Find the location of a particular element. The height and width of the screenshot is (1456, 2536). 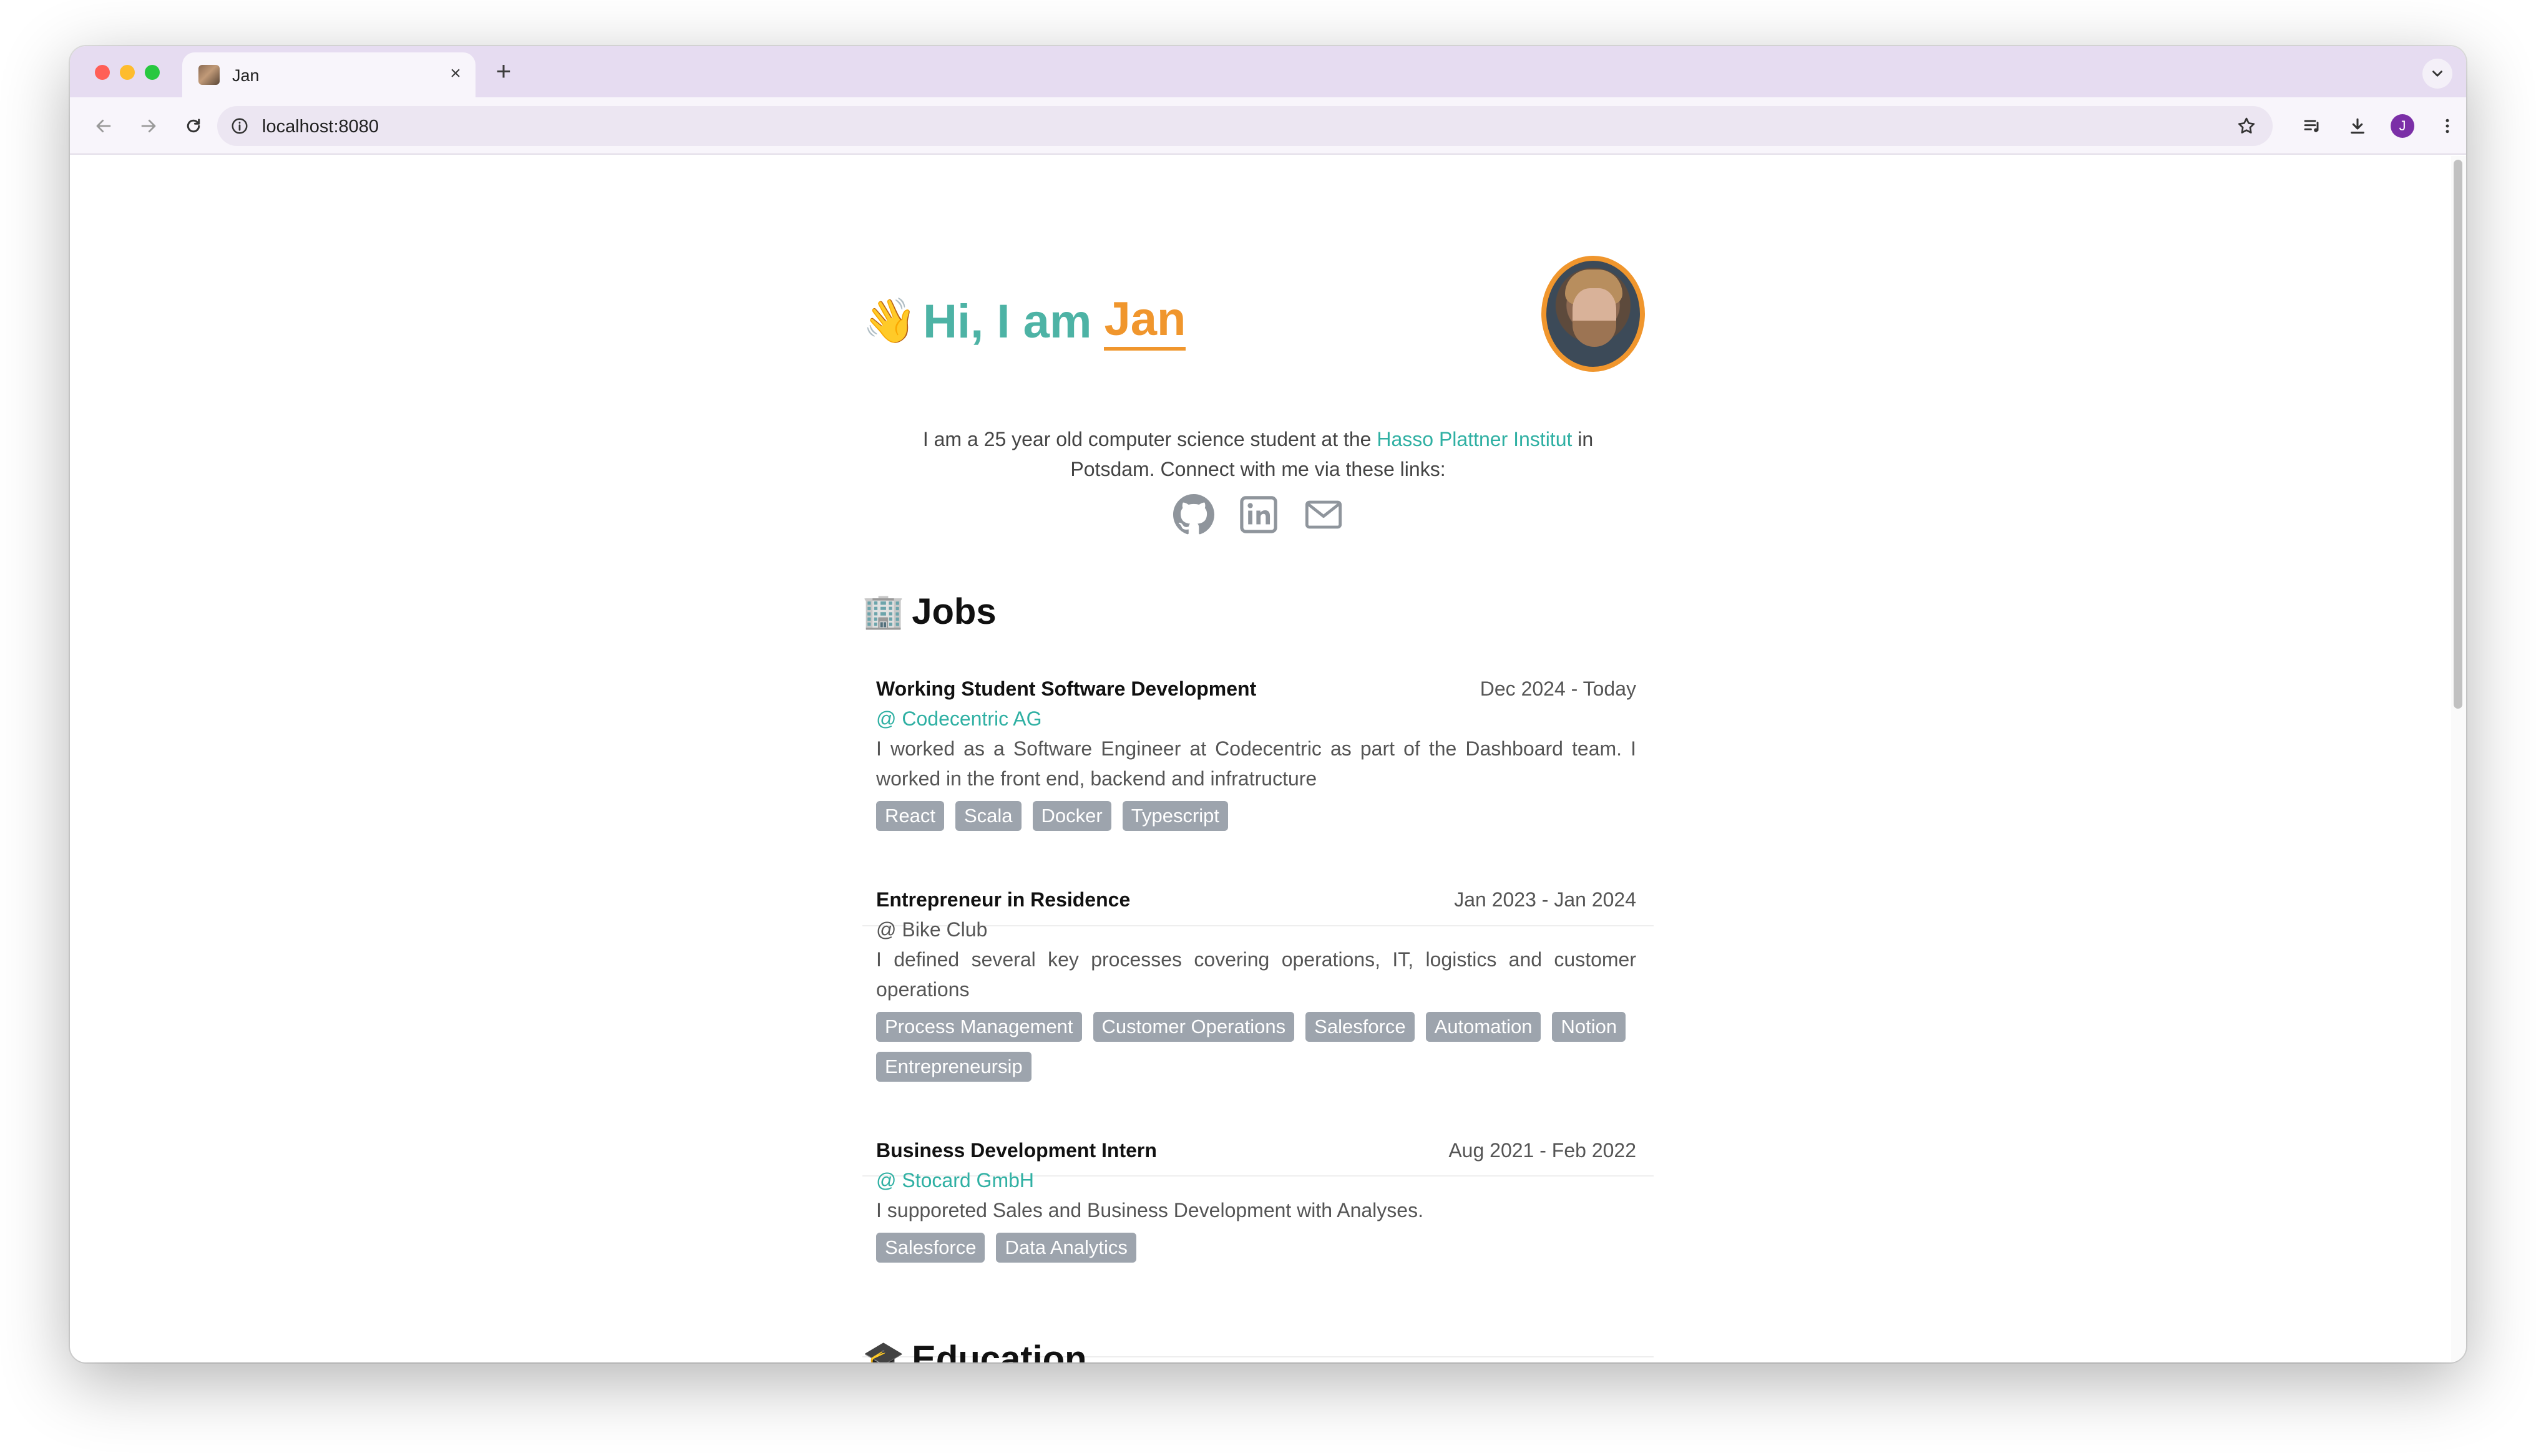

bookmark-star-button is located at coordinates (2246, 126).